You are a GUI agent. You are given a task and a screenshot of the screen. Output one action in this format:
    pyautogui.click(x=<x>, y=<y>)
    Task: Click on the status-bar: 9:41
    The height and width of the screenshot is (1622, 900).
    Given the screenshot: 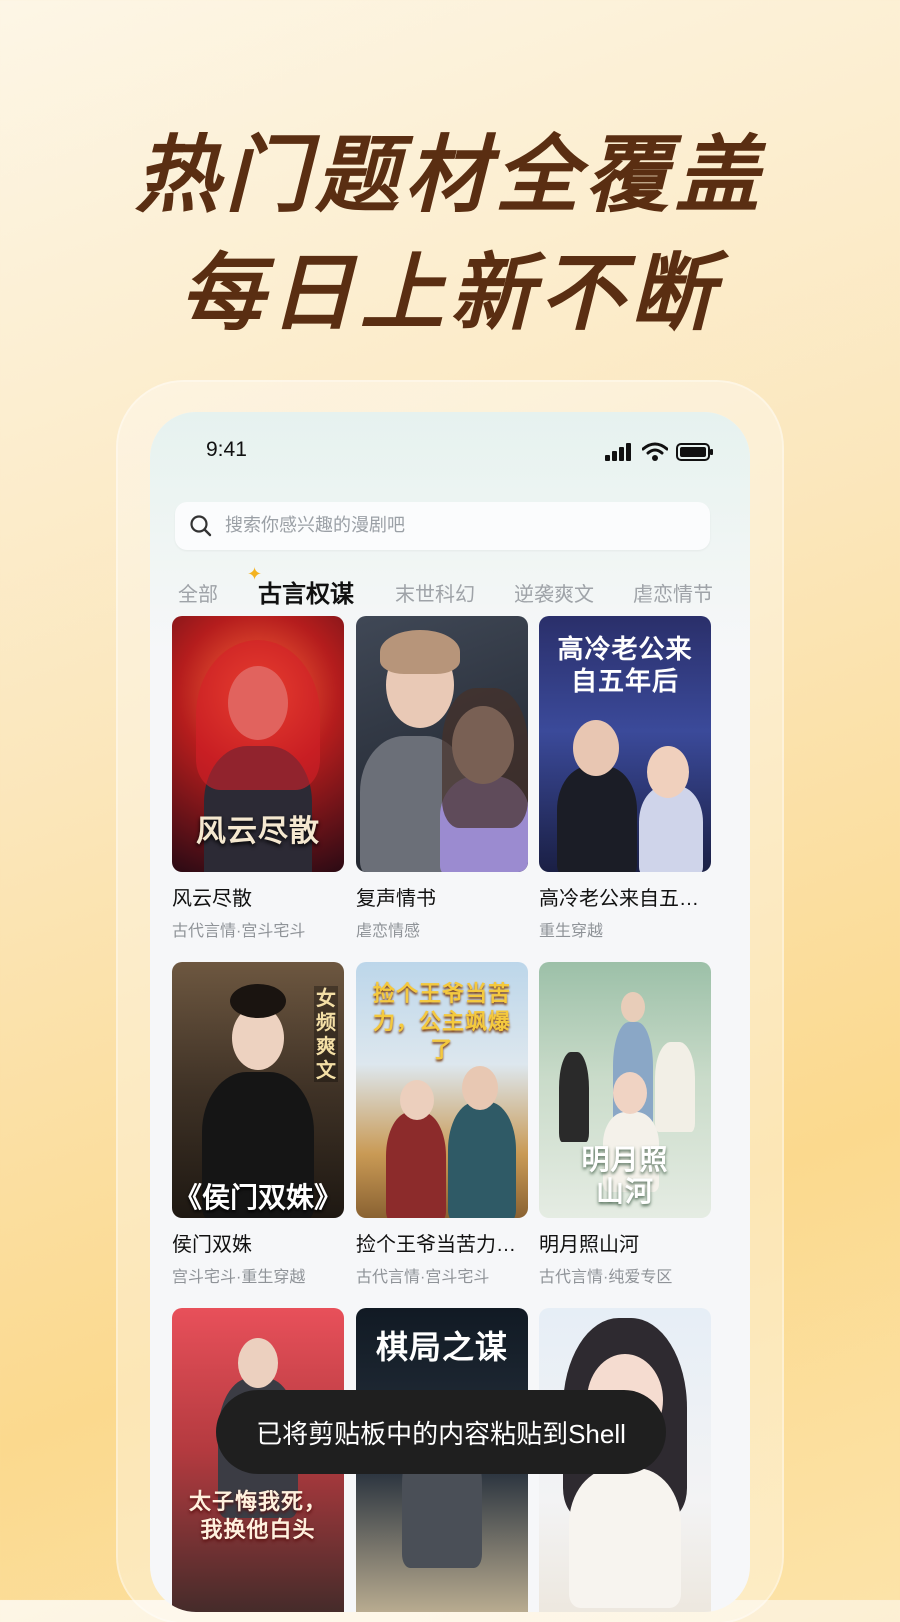 What is the action you would take?
    pyautogui.click(x=450, y=453)
    